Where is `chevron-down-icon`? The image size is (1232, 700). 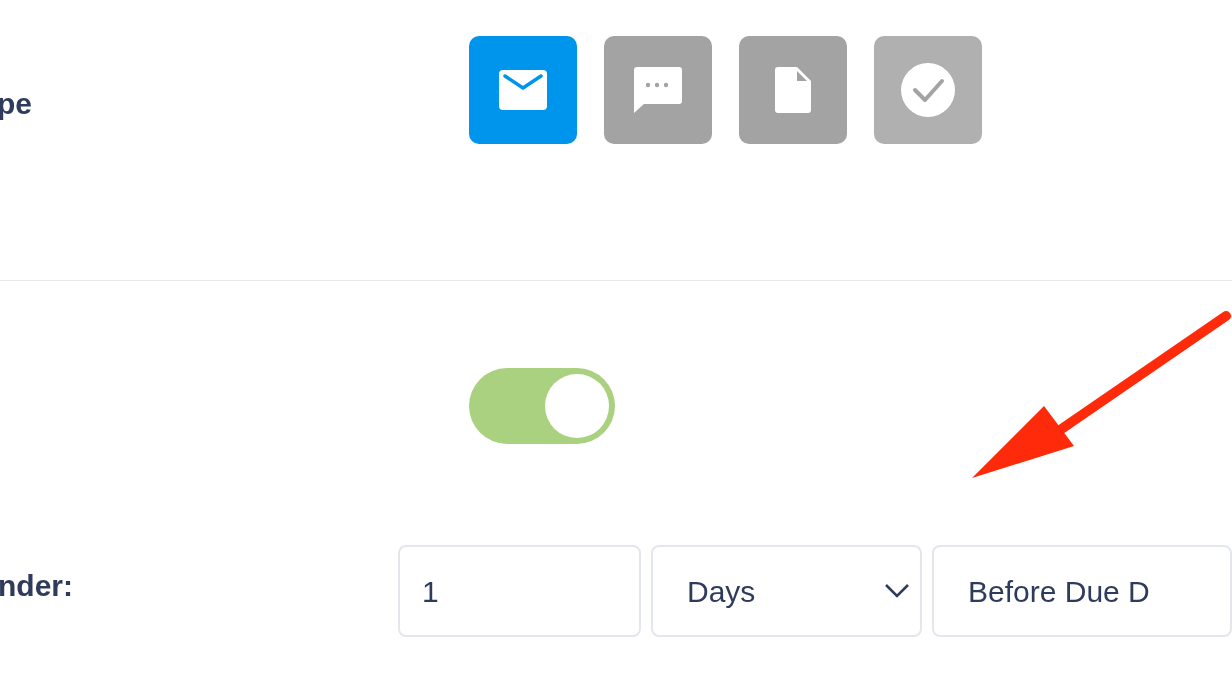 chevron-down-icon is located at coordinates (897, 591).